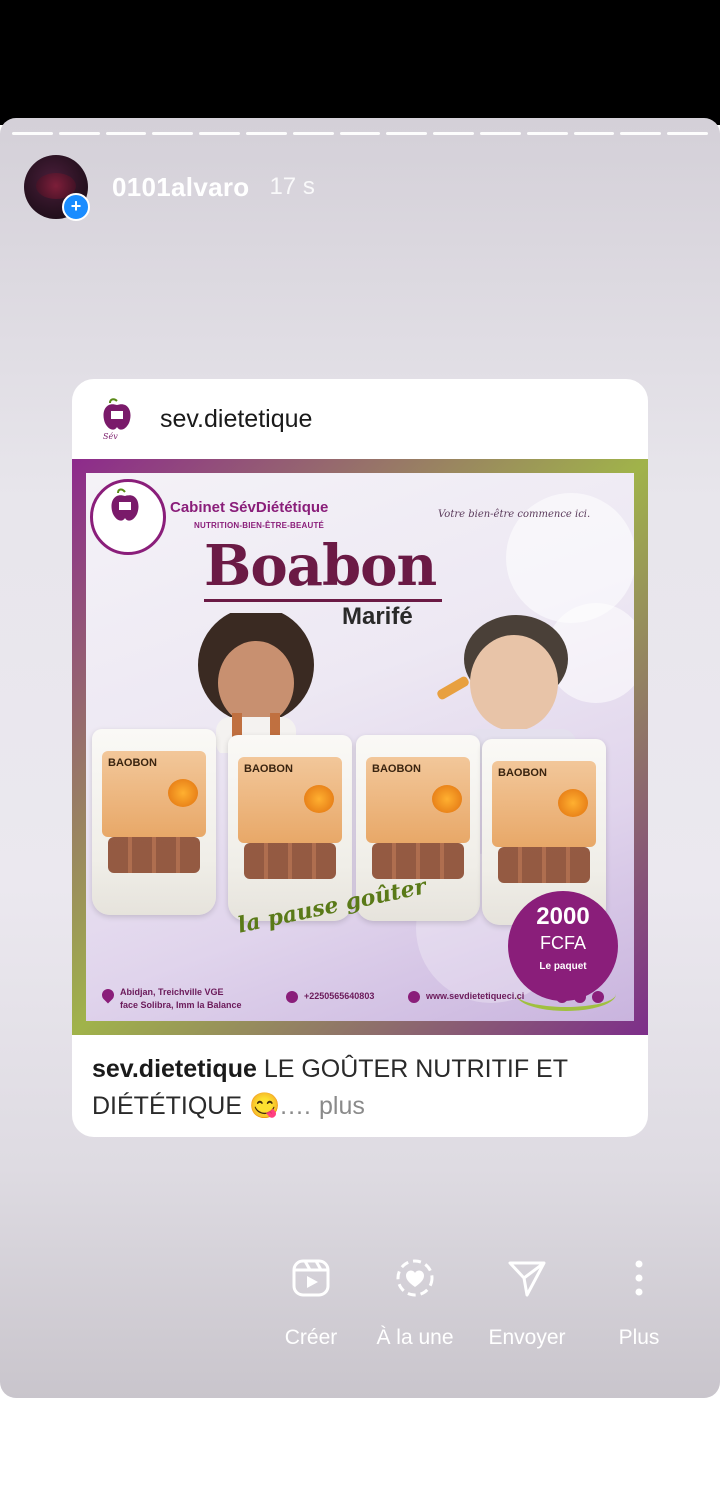 The image size is (720, 1500). I want to click on price-currency: FCFA, so click(562, 943).